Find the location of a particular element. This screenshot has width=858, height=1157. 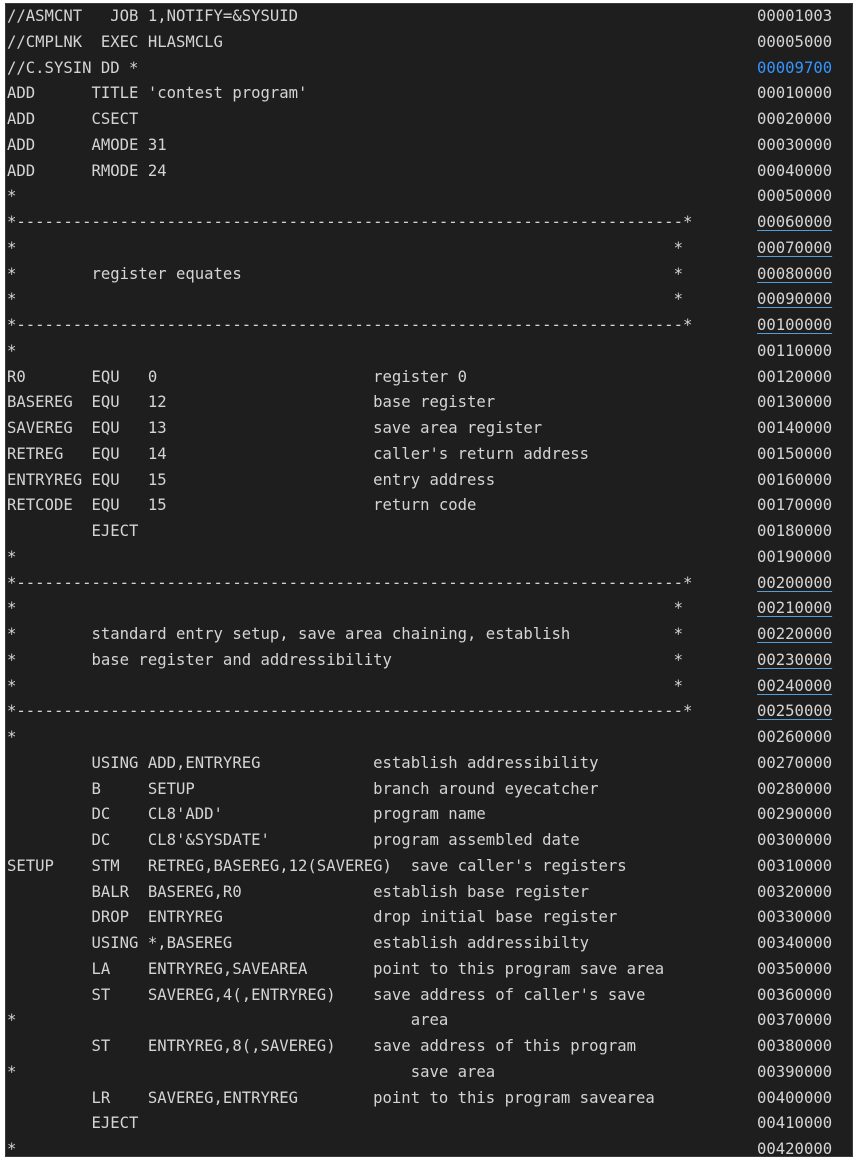

code-line: DC CL8'ADD' program name 00290000 is located at coordinates (429, 815).